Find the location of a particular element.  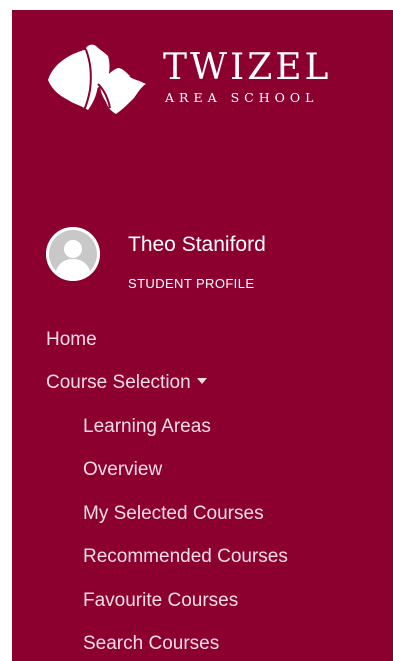

avatar is located at coordinates (73, 254).